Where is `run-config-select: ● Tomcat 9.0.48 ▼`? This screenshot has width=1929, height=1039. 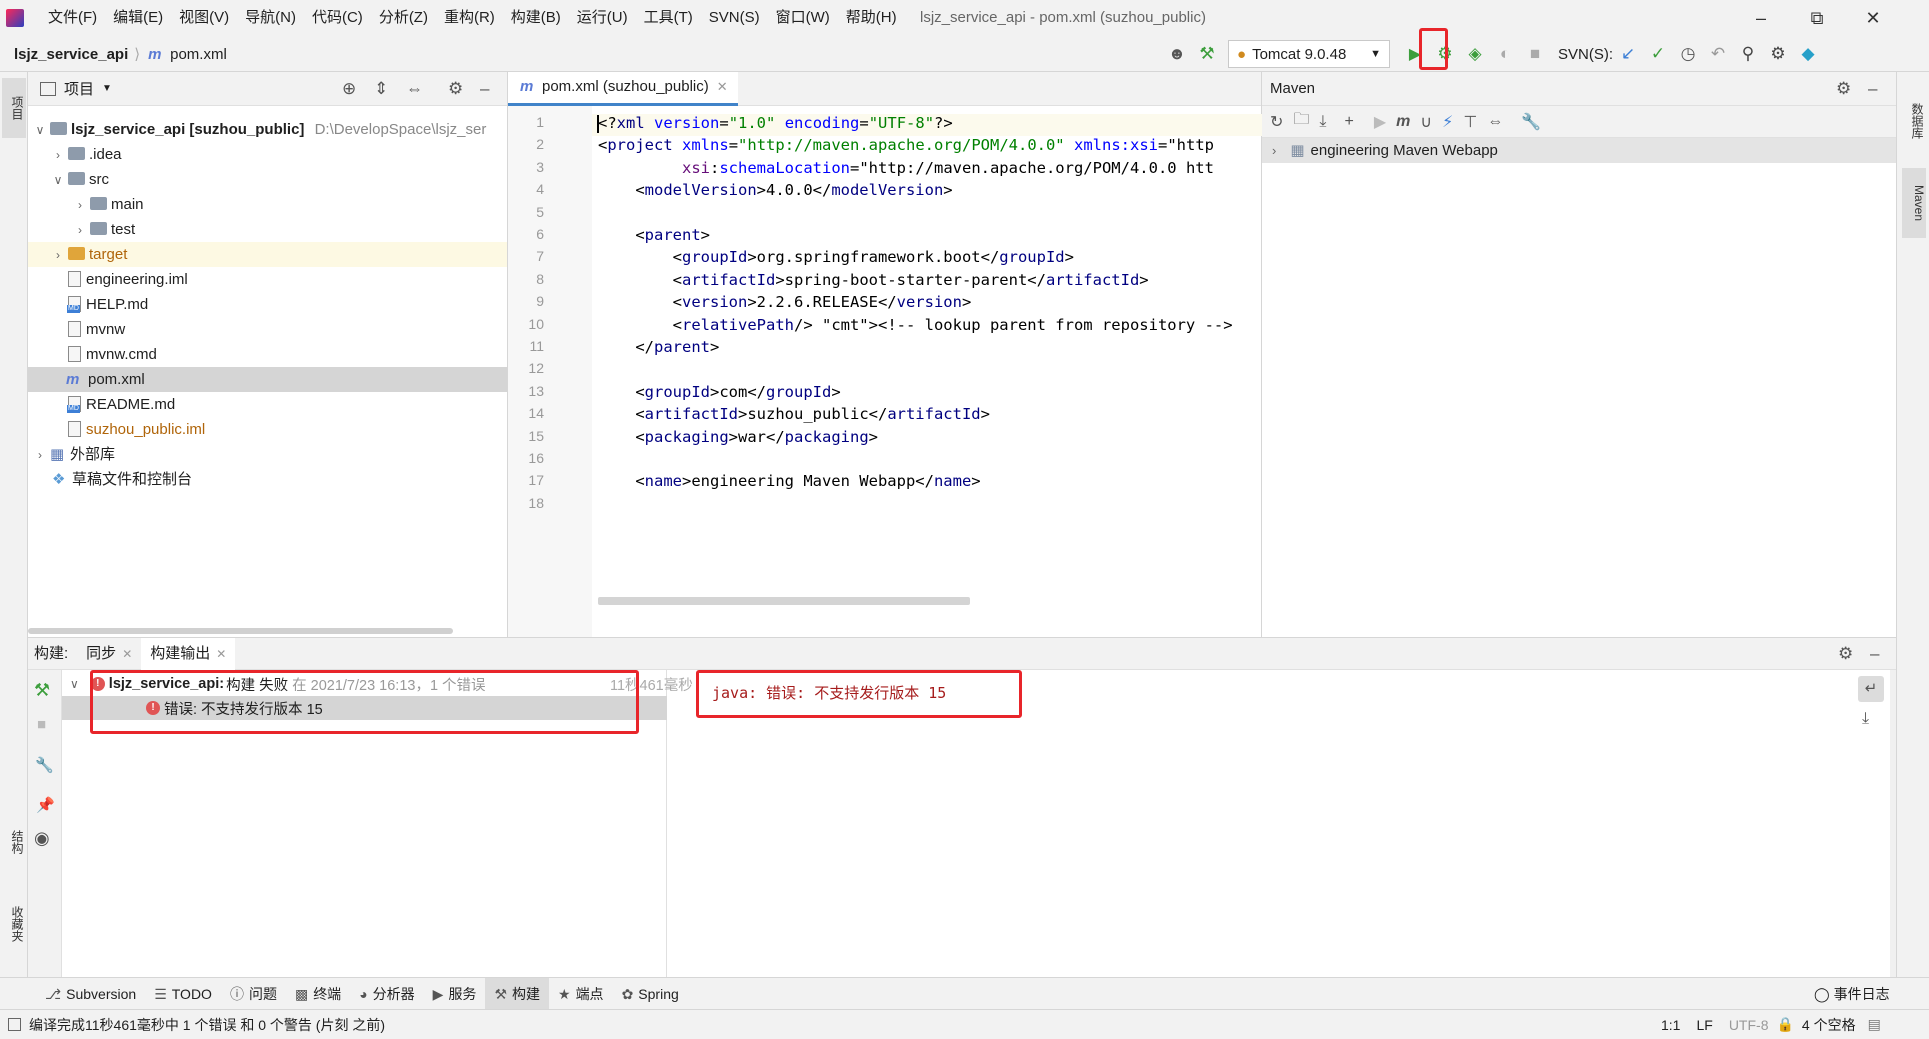 run-config-select: ● Tomcat 9.0.48 ▼ is located at coordinates (1309, 54).